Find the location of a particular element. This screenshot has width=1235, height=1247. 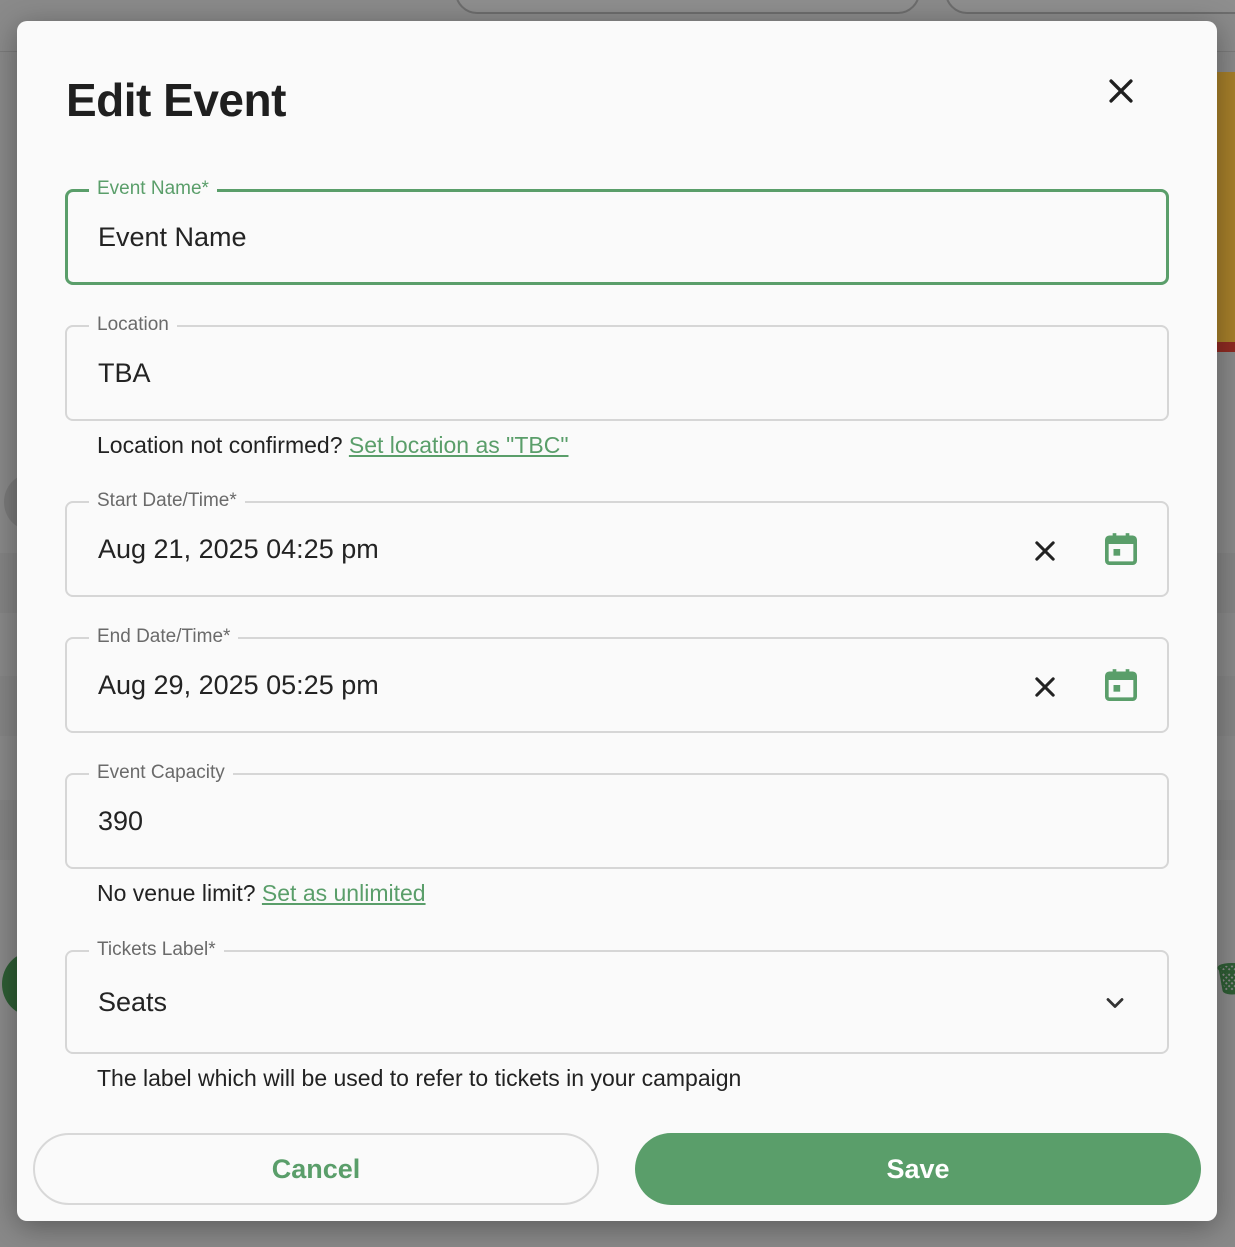

save-button: Save is located at coordinates (918, 1169).